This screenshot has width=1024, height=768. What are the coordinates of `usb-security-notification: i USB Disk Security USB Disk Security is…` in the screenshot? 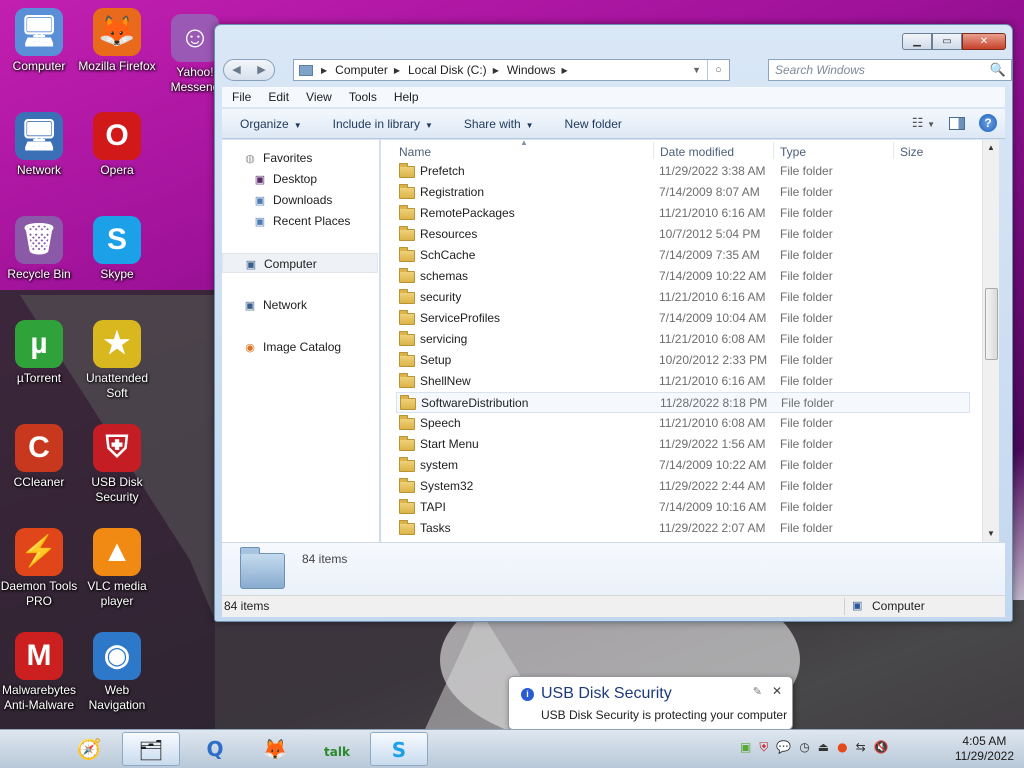 It's located at (650, 707).